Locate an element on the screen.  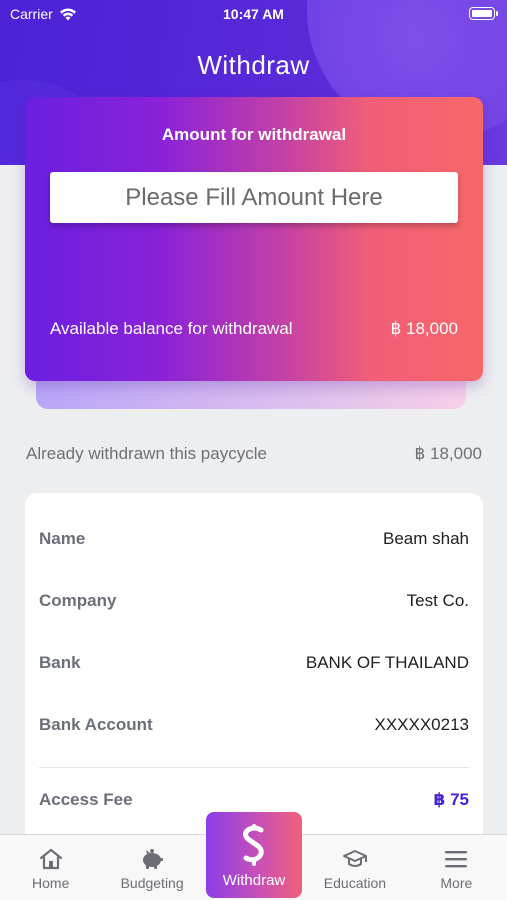
tab-more: More is located at coordinates (456, 867).